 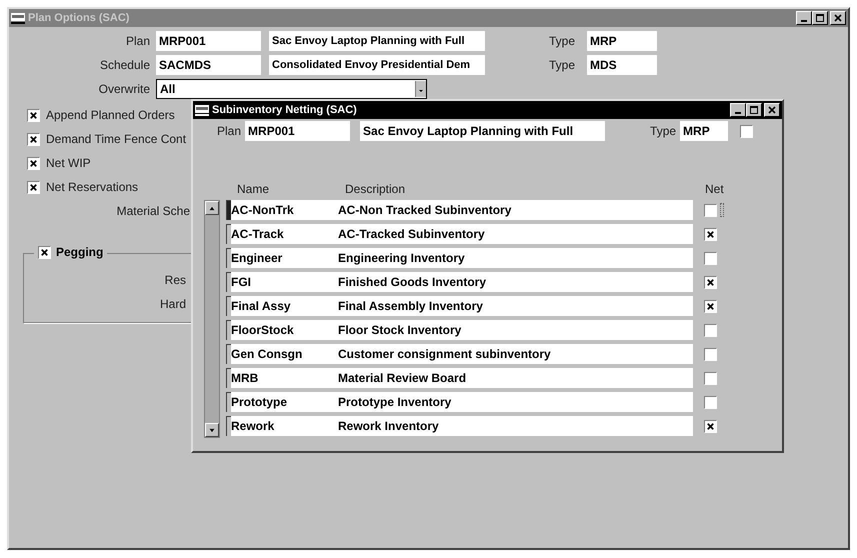 I want to click on overwrite-dropdown: All, so click(x=291, y=89).